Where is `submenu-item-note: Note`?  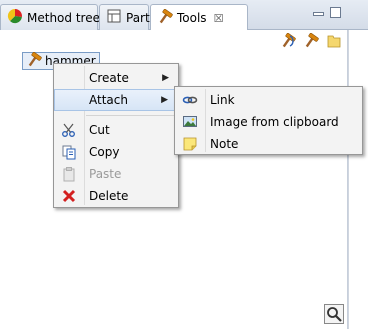 submenu-item-note: Note is located at coordinates (268, 144).